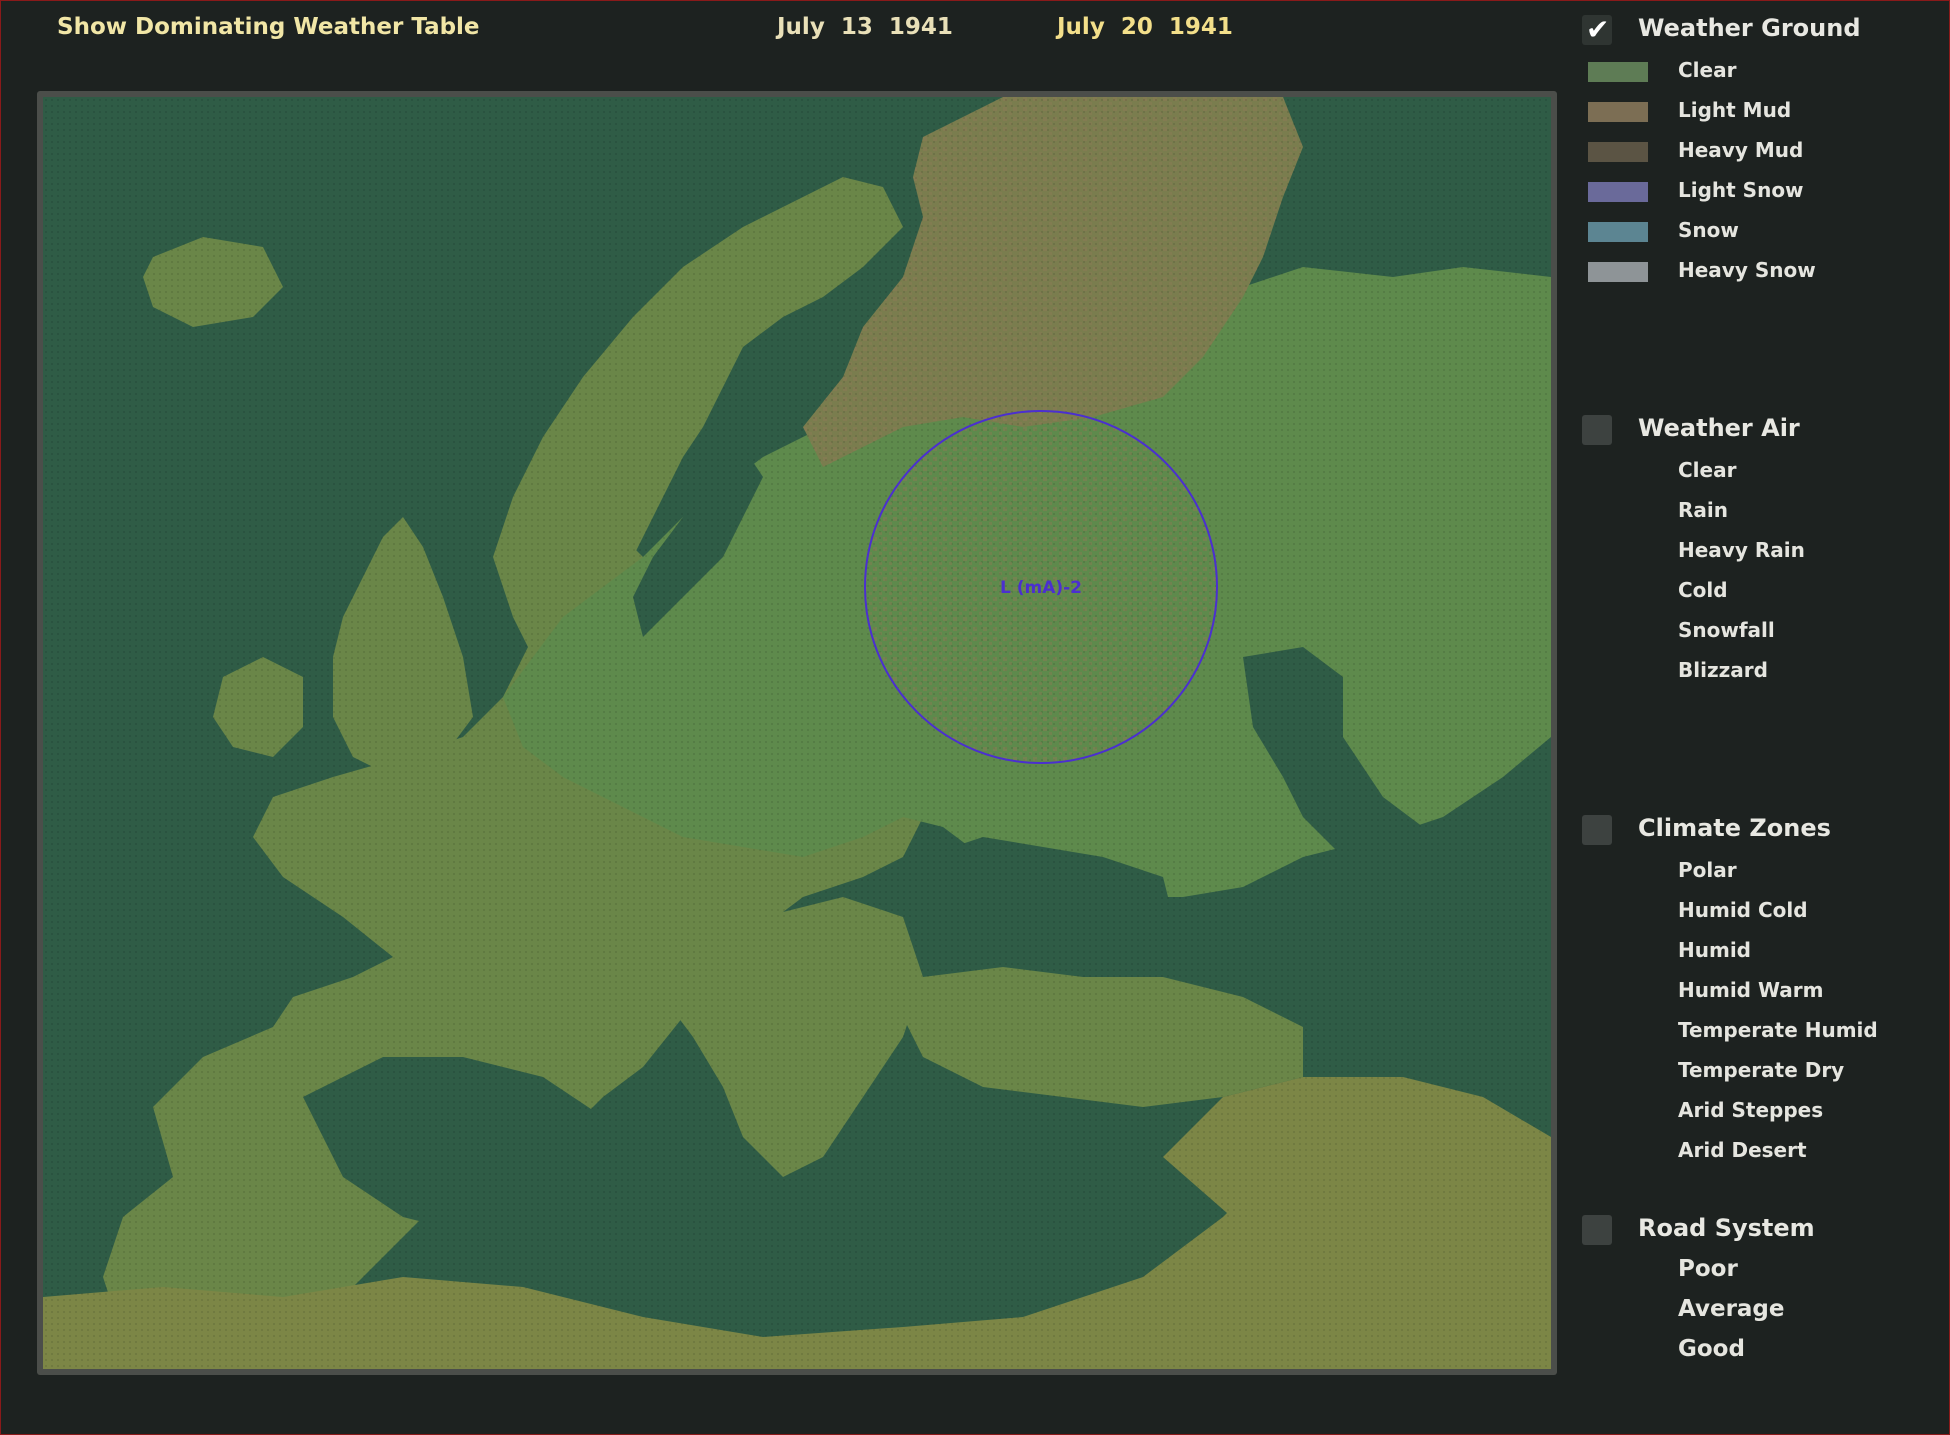 The image size is (1950, 1435). I want to click on legend-item: Polar, so click(1763, 870).